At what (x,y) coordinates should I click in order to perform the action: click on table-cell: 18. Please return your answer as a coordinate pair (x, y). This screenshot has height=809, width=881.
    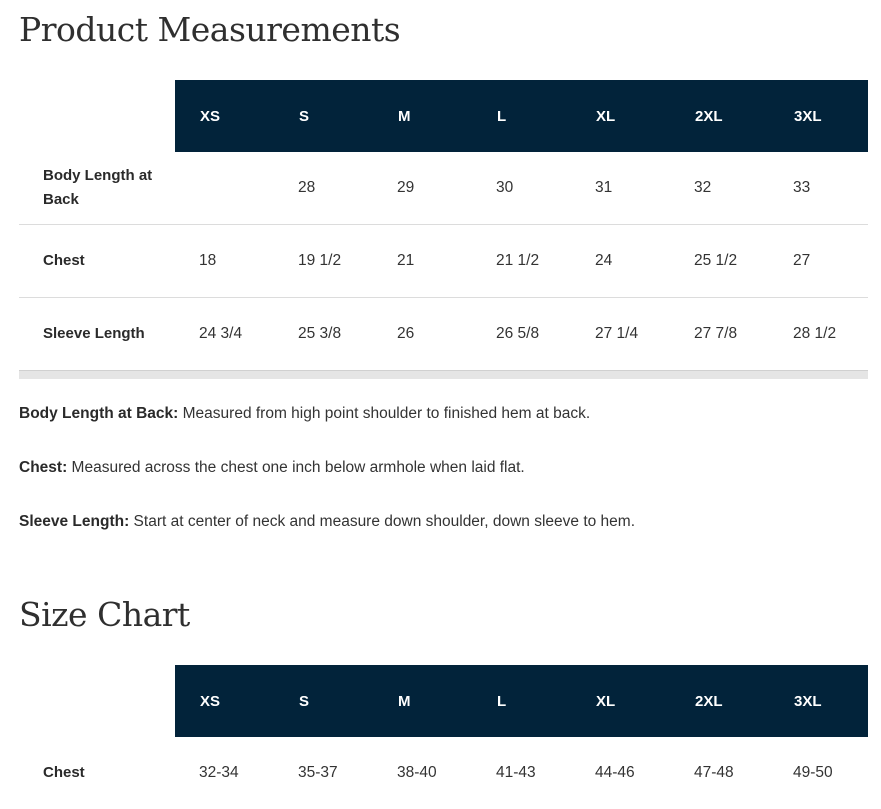
    Looking at the image, I should click on (208, 260).